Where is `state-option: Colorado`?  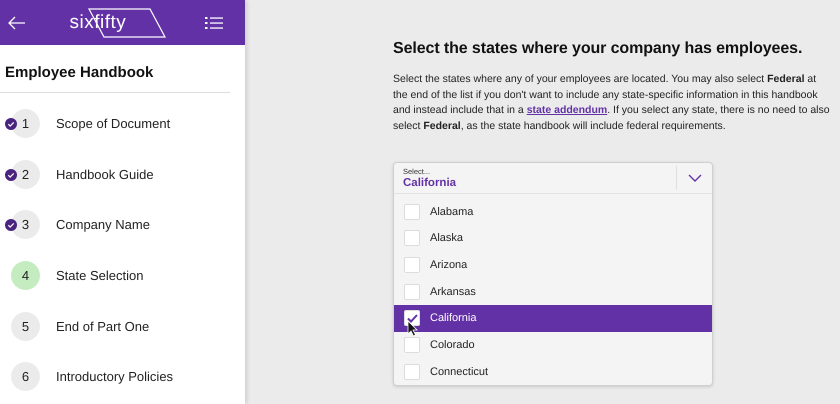
state-option: Colorado is located at coordinates (553, 345).